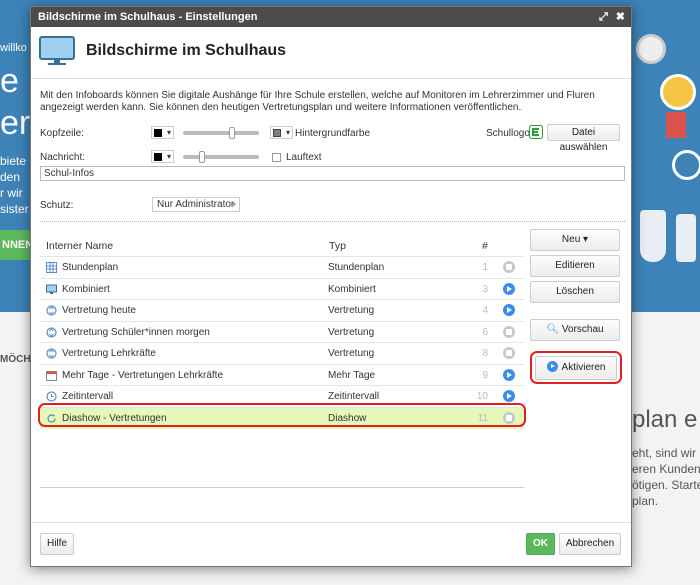 This screenshot has height=585, width=700. What do you see at coordinates (10, 177) in the screenshot?
I see `bg-body-2: den` at bounding box center [10, 177].